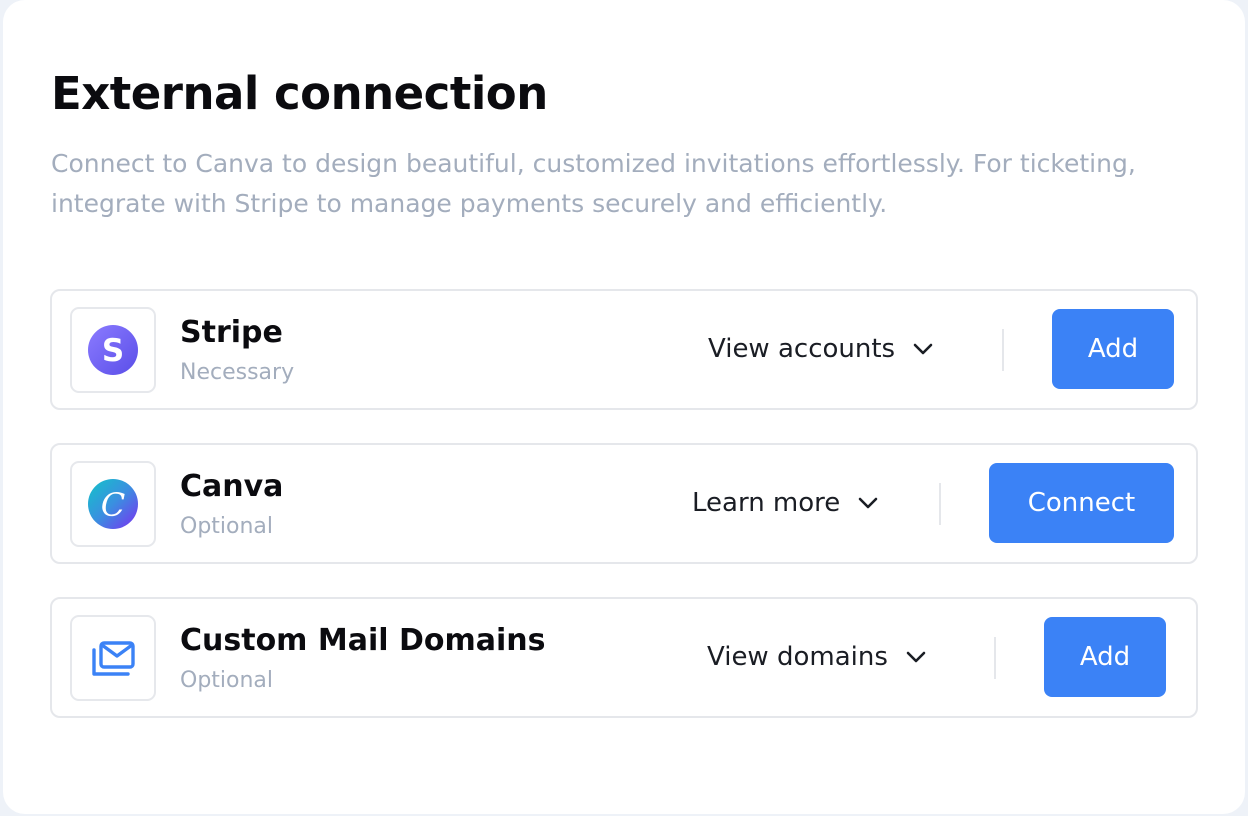 This screenshot has height=816, width=1248. What do you see at coordinates (797, 657) in the screenshot?
I see `dropdown-label: View domains` at bounding box center [797, 657].